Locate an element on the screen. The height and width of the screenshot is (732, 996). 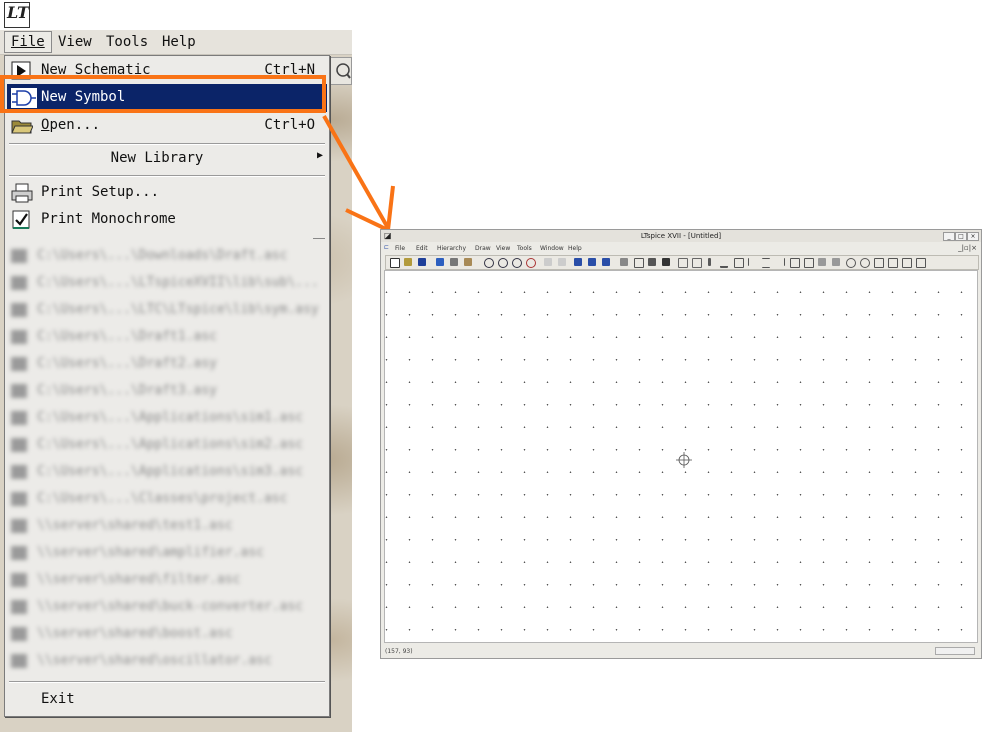
open-accel: Ctrl+O is located at coordinates (289, 125).